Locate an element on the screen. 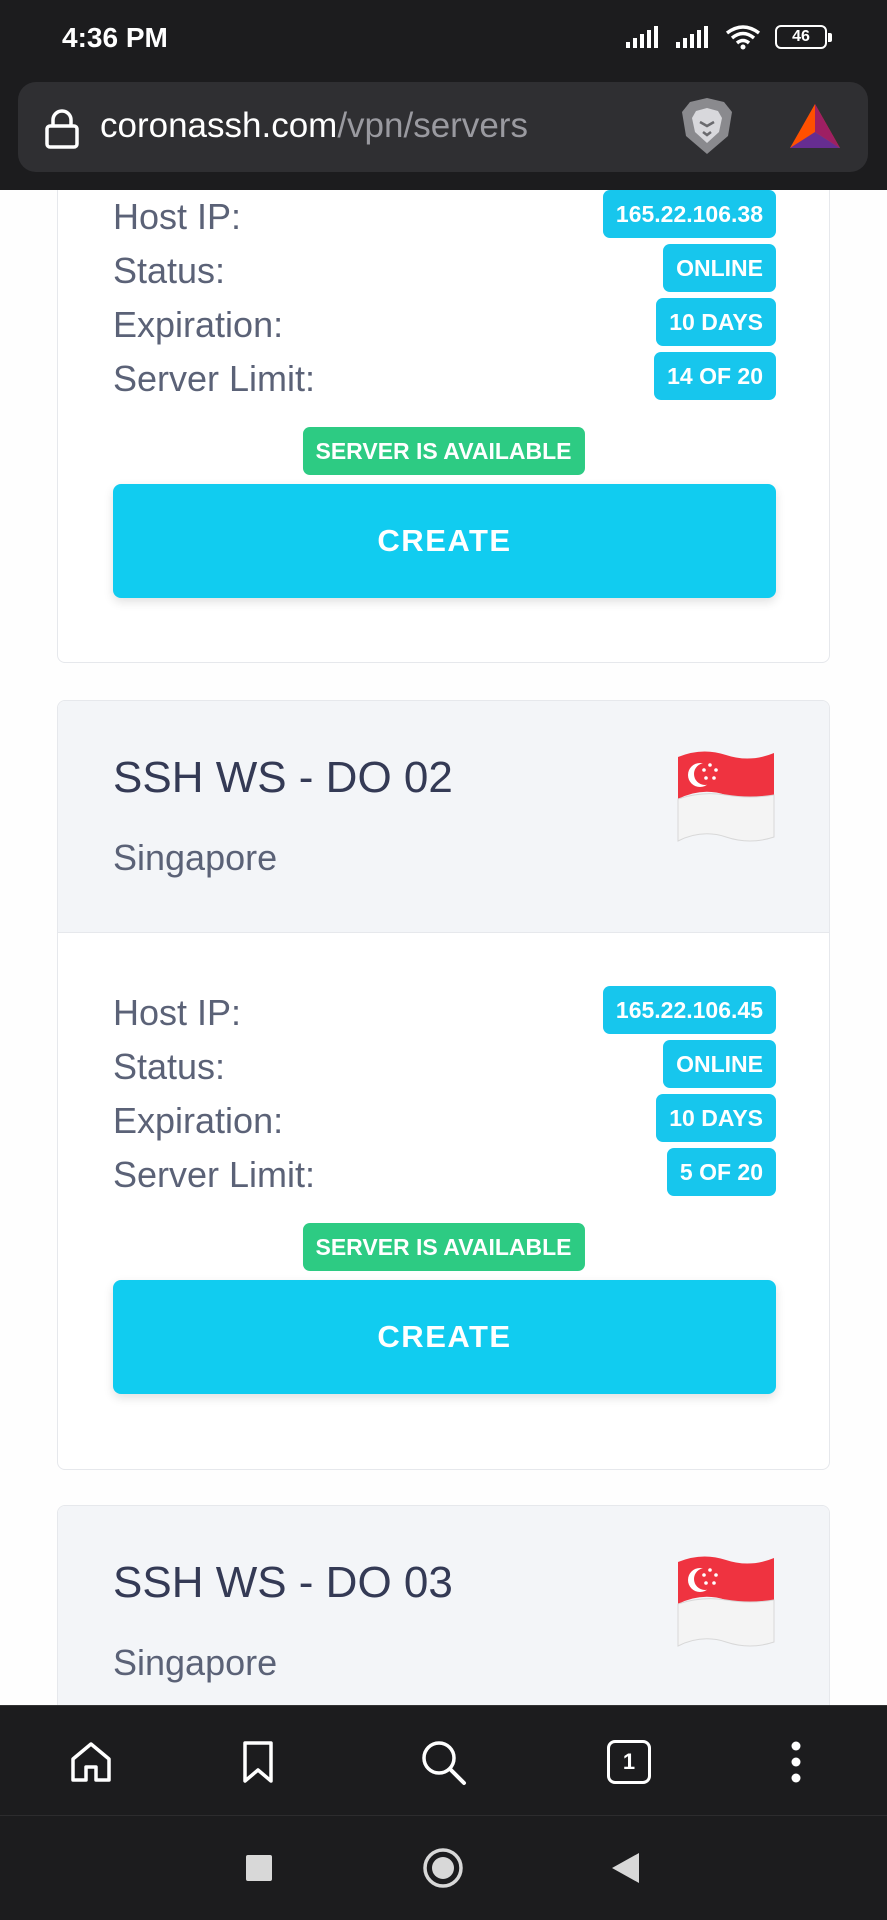  url-bar: coronassh.com/vpn/servers is located at coordinates (443, 127).